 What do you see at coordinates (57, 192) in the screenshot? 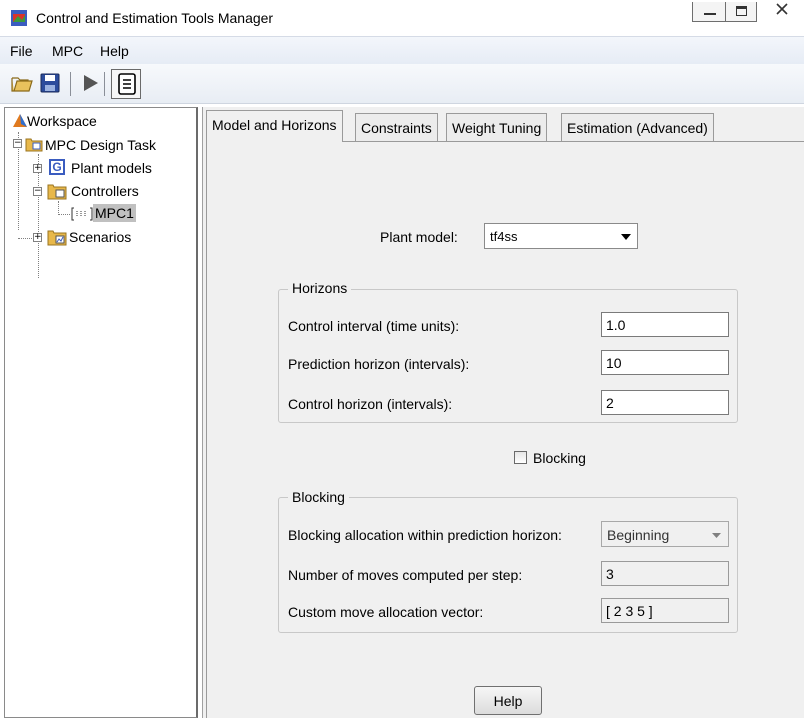
I see `controllers-folder-icon` at bounding box center [57, 192].